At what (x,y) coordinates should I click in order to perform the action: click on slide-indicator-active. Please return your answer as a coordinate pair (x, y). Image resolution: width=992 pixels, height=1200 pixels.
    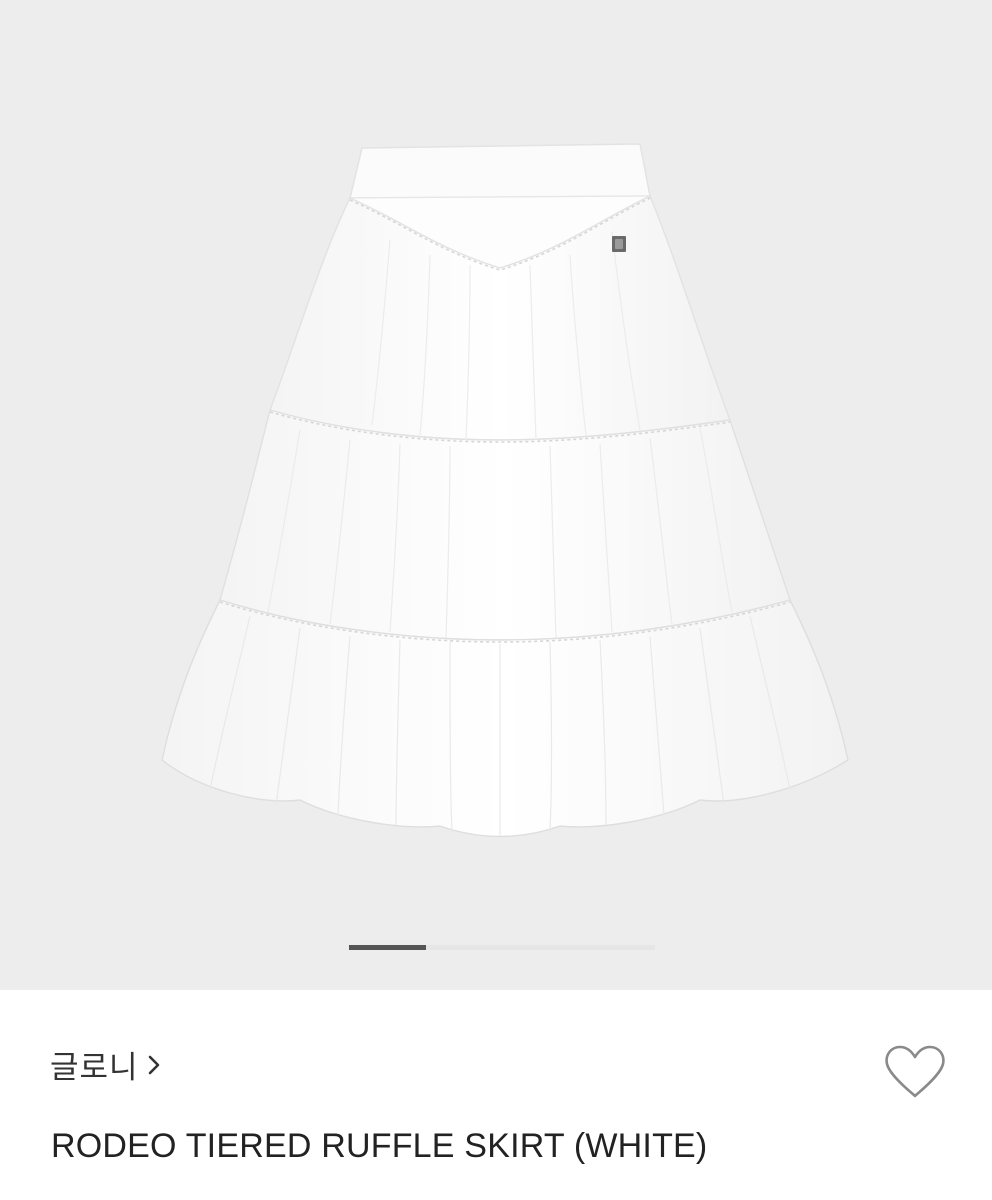
    Looking at the image, I should click on (387, 947).